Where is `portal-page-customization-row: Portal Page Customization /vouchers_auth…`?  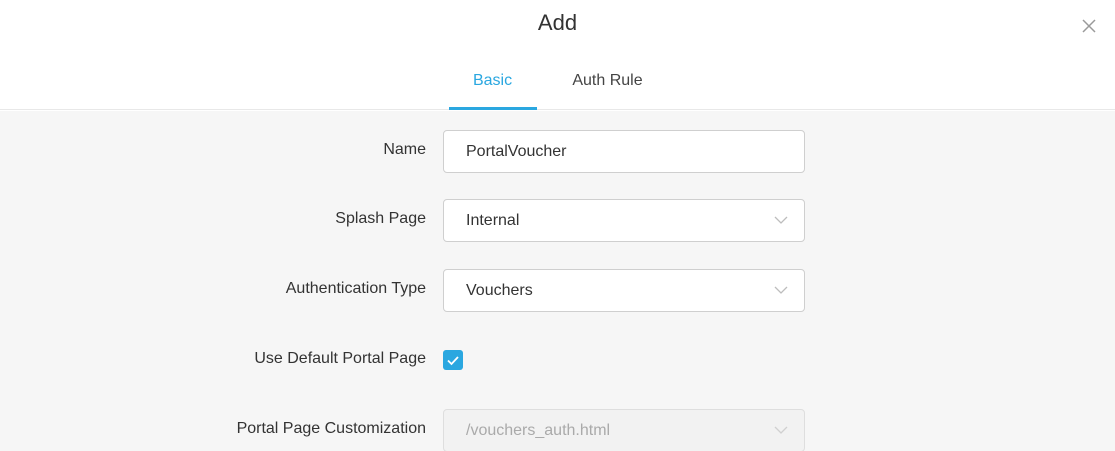 portal-page-customization-row: Portal Page Customization /vouchers_auth… is located at coordinates (557, 430).